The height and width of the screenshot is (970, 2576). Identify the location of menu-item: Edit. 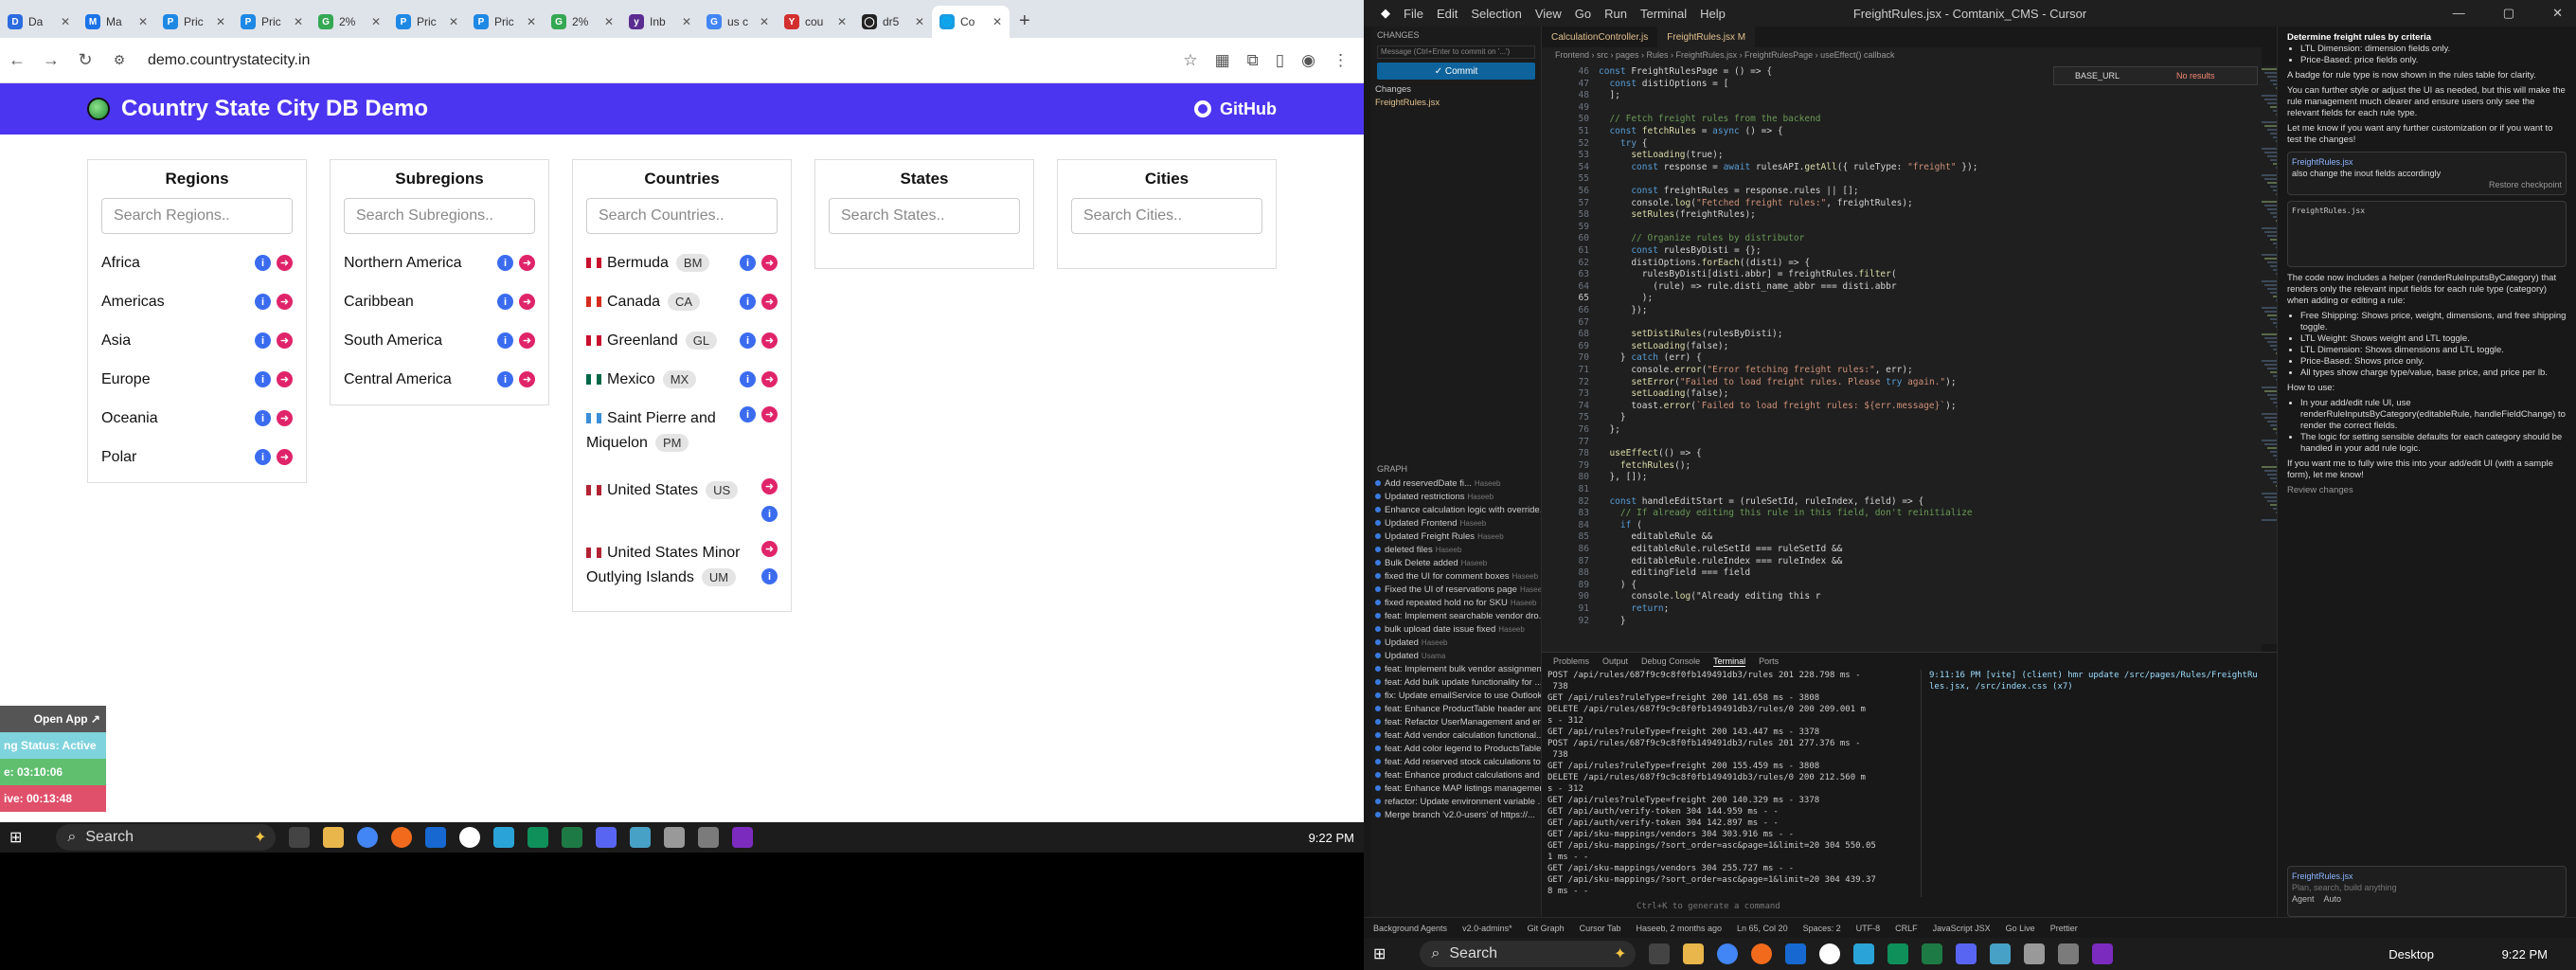
(1447, 14).